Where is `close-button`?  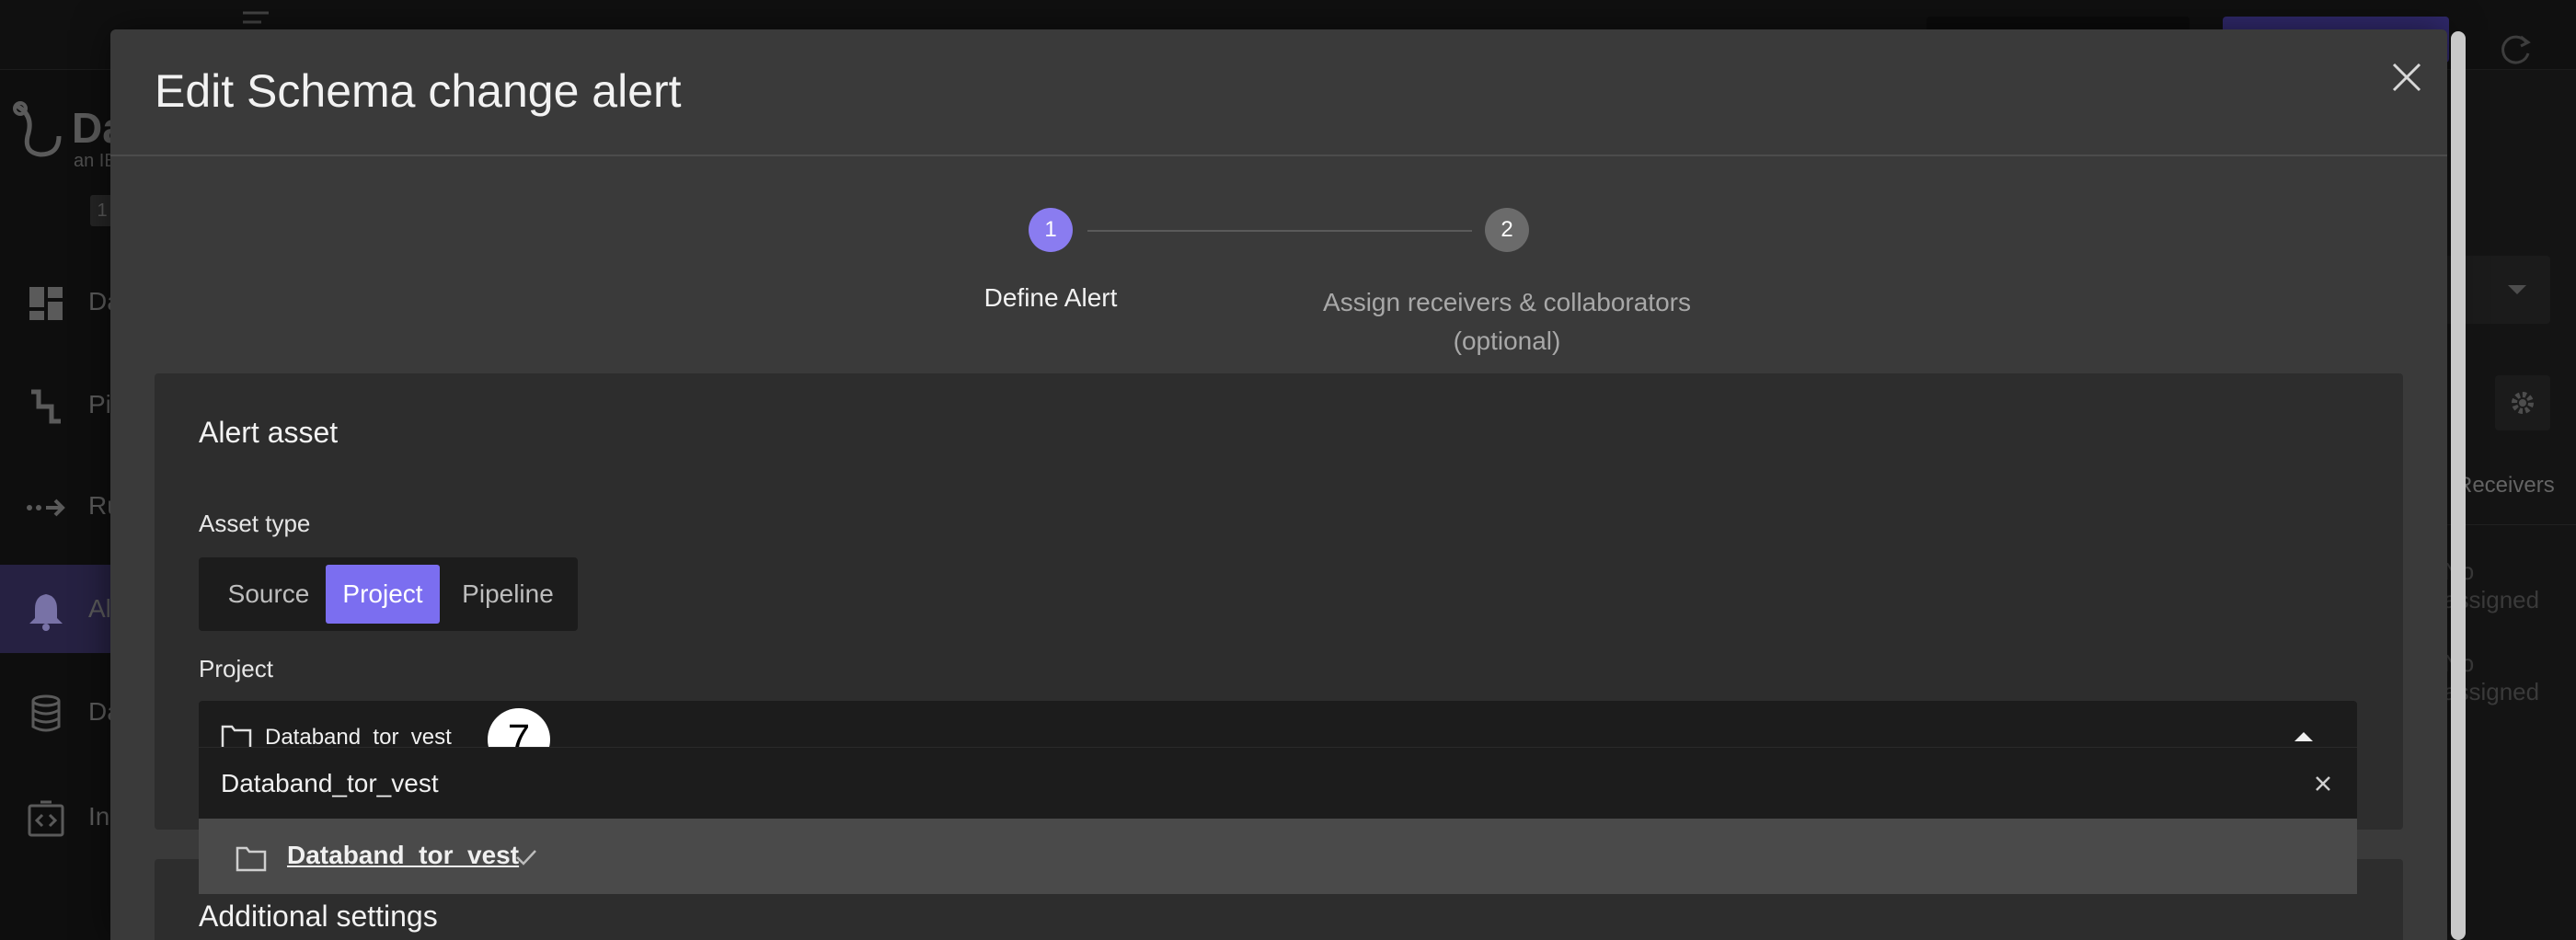 close-button is located at coordinates (2407, 77).